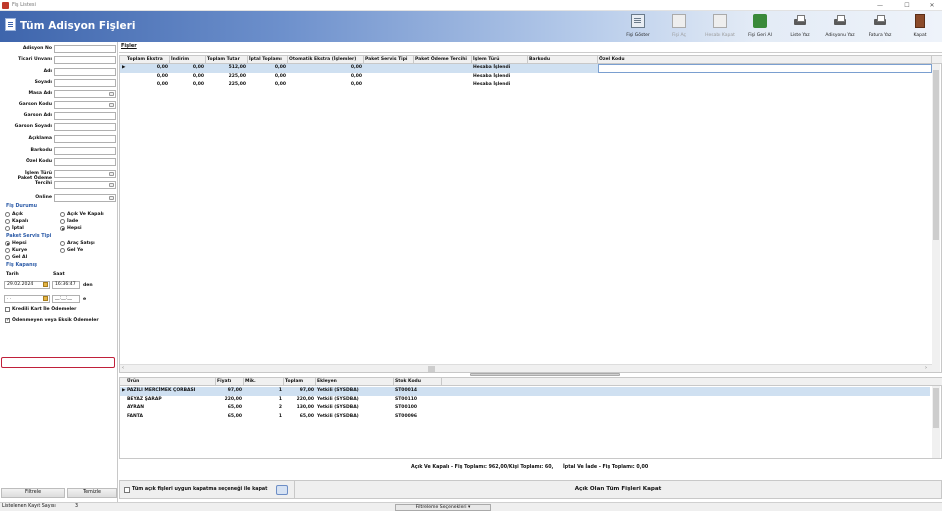  What do you see at coordinates (85, 214) in the screenshot?
I see `radio-label: Açık Ve Kapalı` at bounding box center [85, 214].